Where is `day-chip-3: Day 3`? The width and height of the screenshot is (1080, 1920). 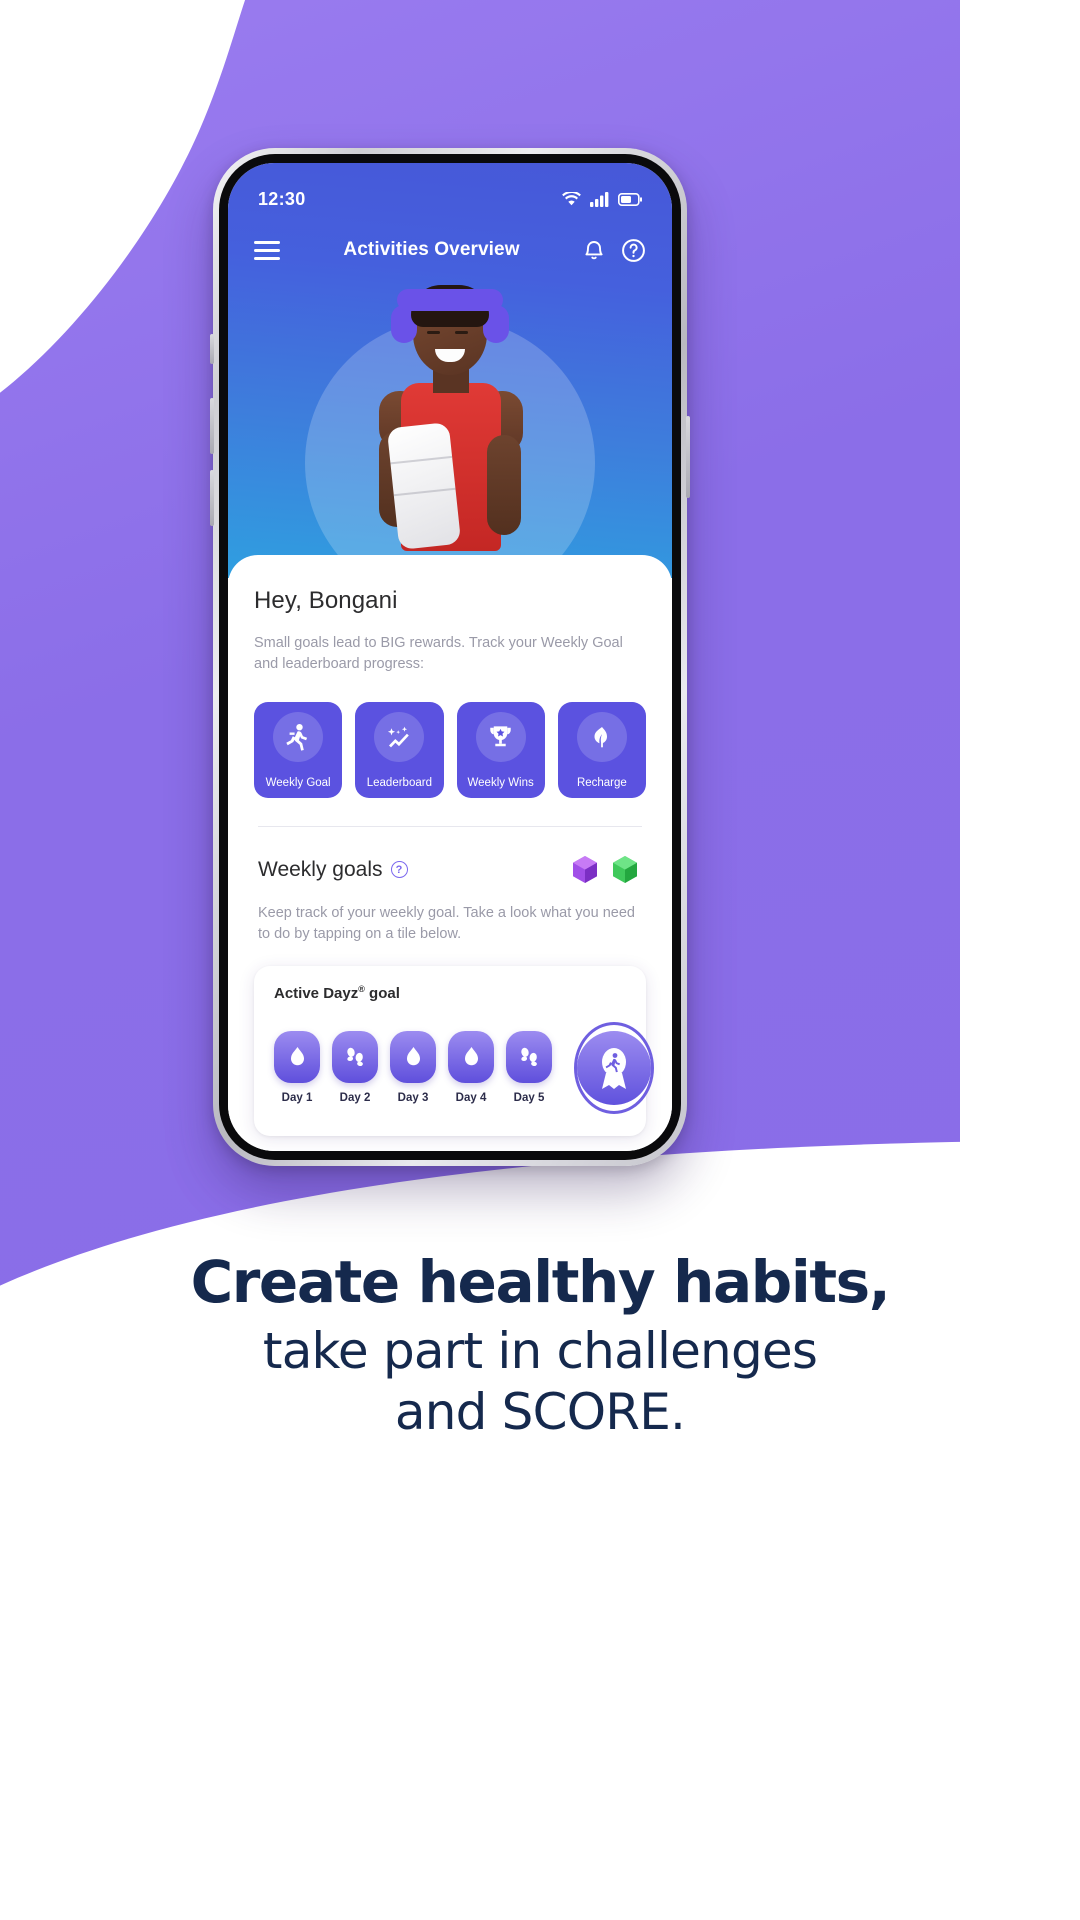 day-chip-3: Day 3 is located at coordinates (413, 1067).